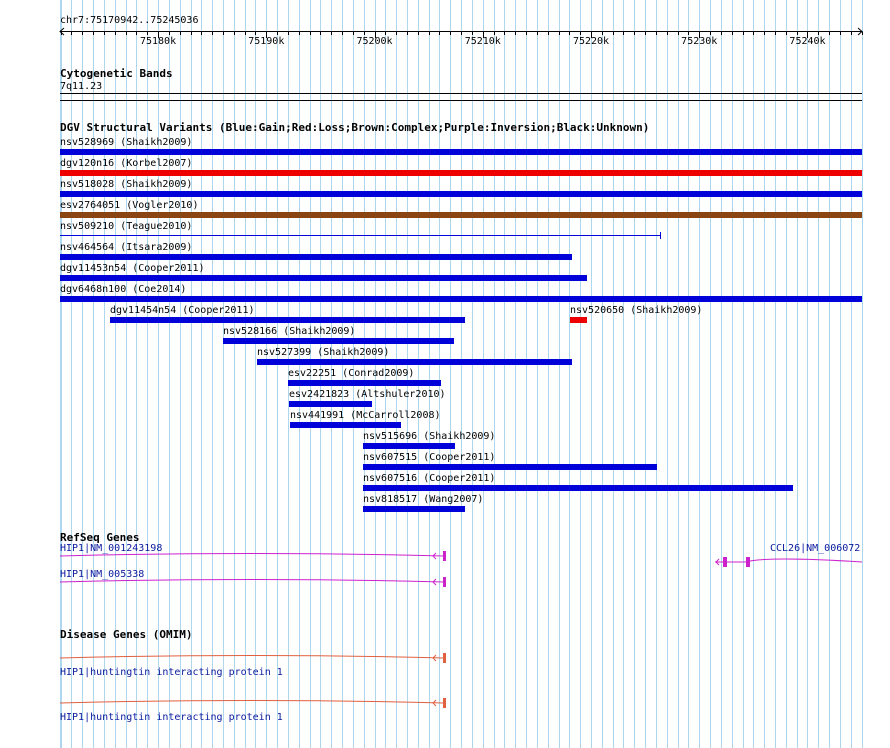 This screenshot has width=890, height=748. Describe the element at coordinates (171, 718) in the screenshot. I see `disease-gene-label: HIP1|huntingtin interacting protein 1` at that location.